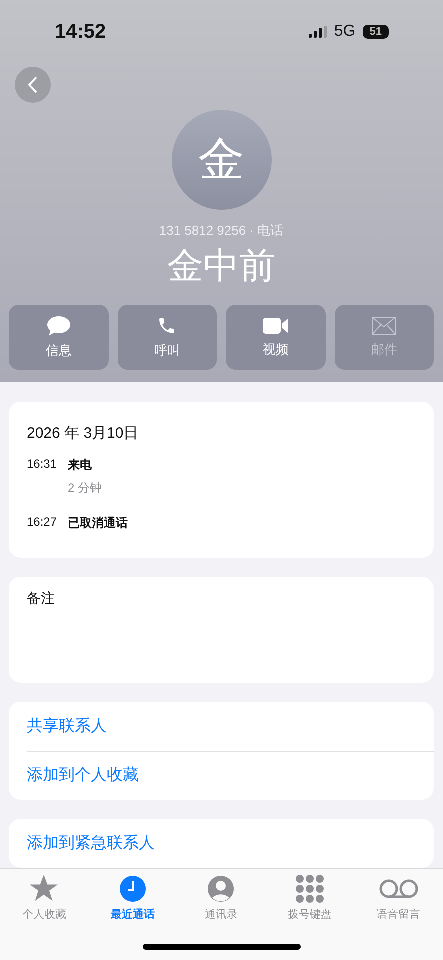  Describe the element at coordinates (167, 326) in the screenshot. I see `phone-icon` at that location.